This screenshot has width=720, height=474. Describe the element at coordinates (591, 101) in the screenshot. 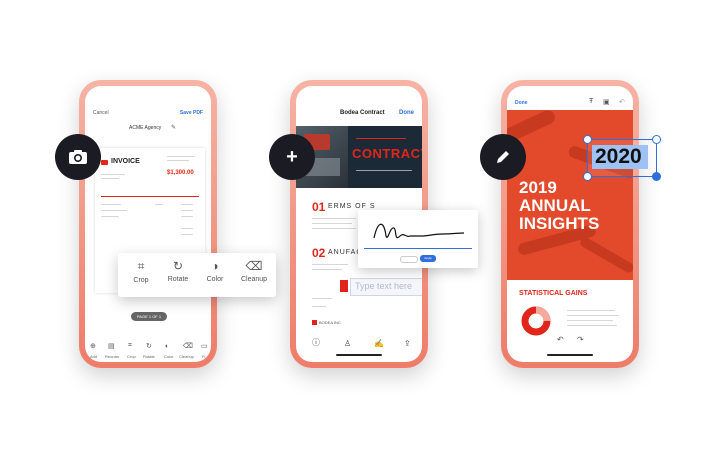

I see `text-tool-icon: Ŧ` at that location.